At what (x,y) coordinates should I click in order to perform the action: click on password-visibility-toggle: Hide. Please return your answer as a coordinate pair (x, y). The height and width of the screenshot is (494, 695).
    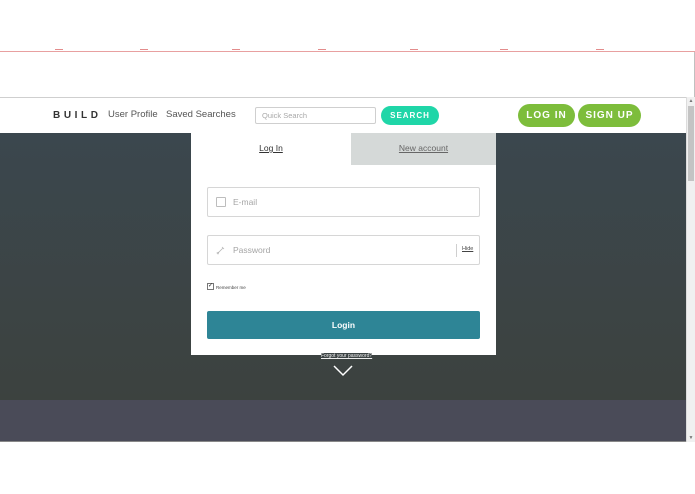
    Looking at the image, I should click on (467, 249).